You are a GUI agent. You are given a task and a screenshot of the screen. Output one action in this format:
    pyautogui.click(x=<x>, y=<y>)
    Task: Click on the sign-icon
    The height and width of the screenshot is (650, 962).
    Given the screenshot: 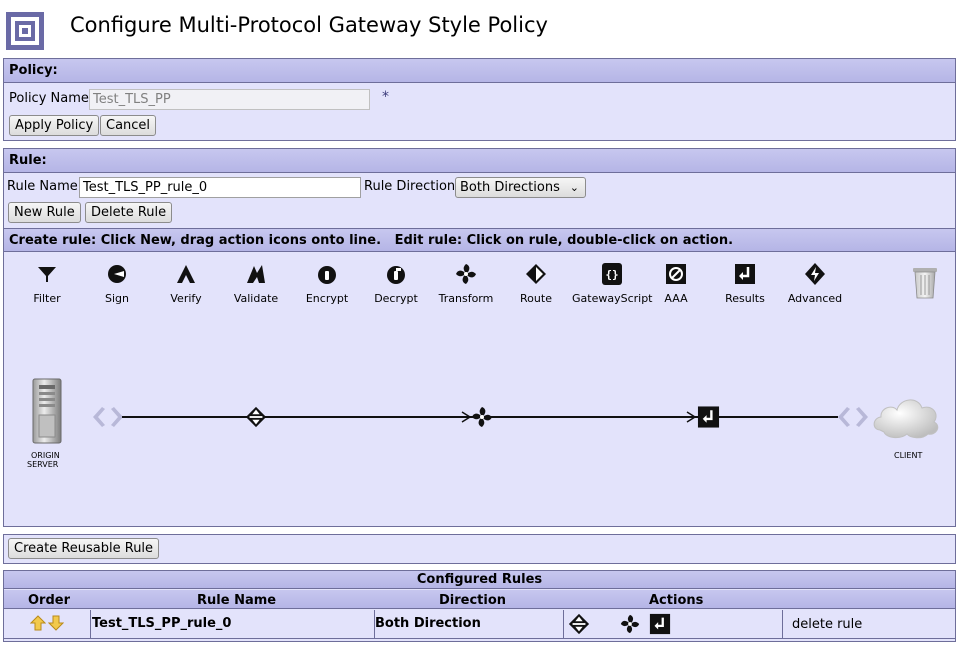 What is the action you would take?
    pyautogui.click(x=117, y=274)
    